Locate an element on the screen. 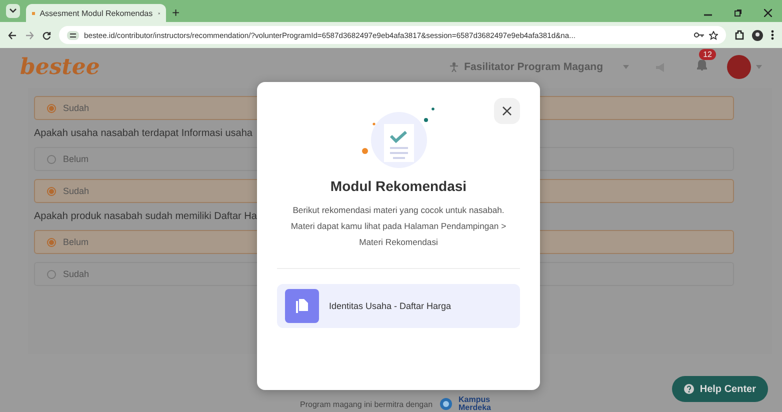 The width and height of the screenshot is (782, 412). question-text: Apakah usaha nasabah terdapat Informasi usaha is located at coordinates (143, 133).